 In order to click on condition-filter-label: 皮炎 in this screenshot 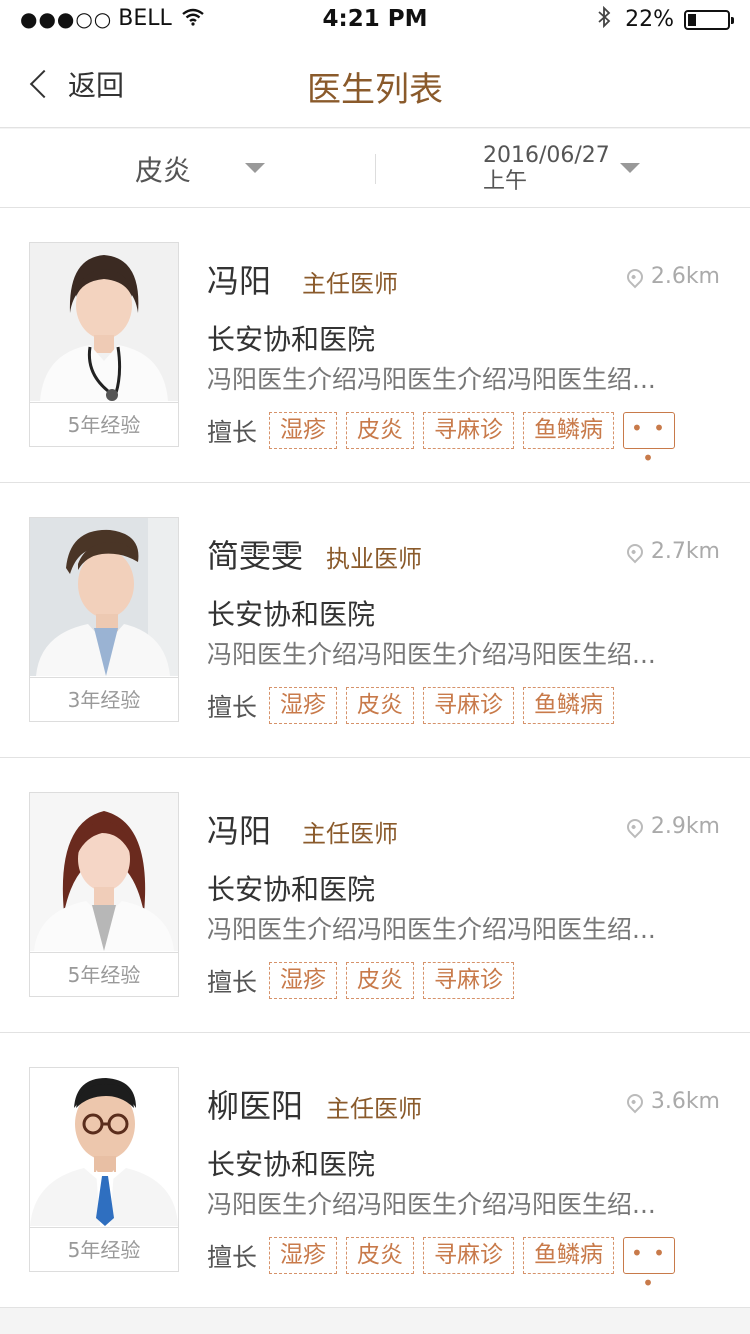, I will do `click(163, 170)`.